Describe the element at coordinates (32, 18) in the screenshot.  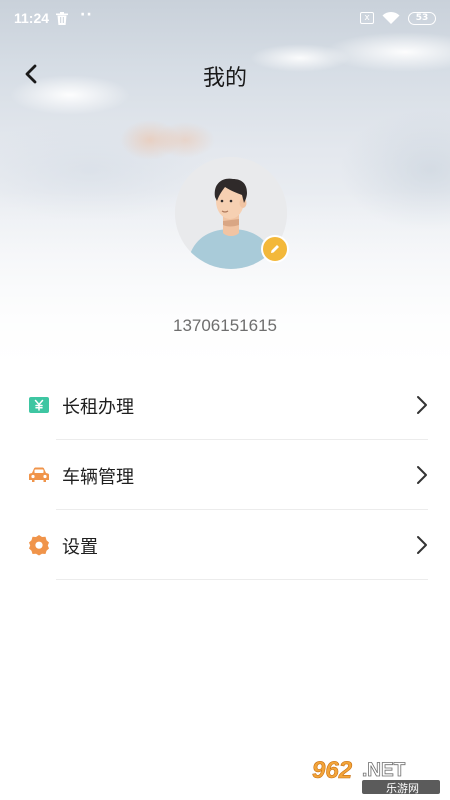
I see `status-time: 11:24` at that location.